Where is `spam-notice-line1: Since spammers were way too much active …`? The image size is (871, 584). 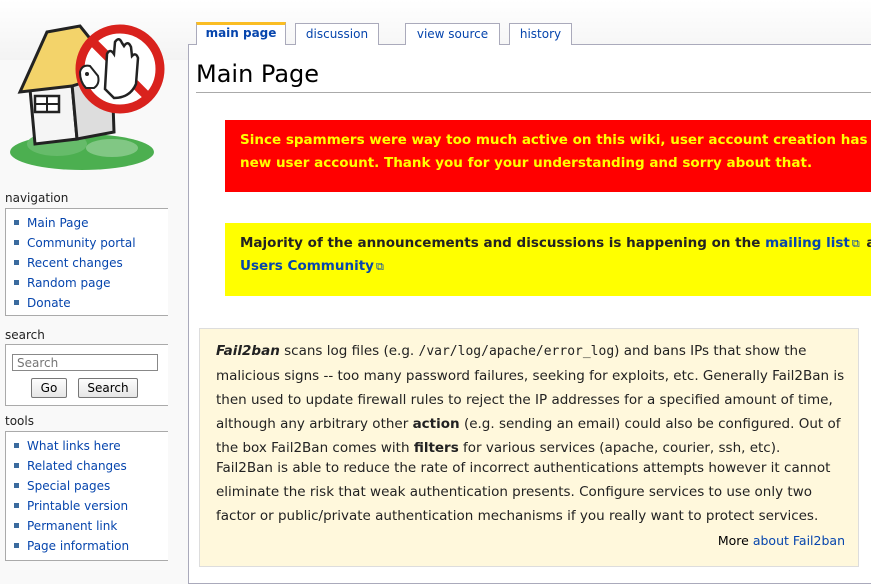 spam-notice-line1: Since spammers were way too much active … is located at coordinates (555, 140).